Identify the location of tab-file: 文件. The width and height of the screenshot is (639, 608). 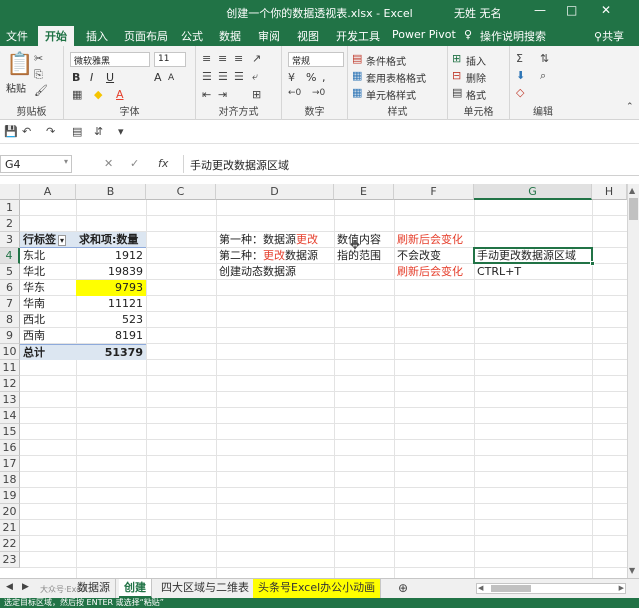
(17, 36).